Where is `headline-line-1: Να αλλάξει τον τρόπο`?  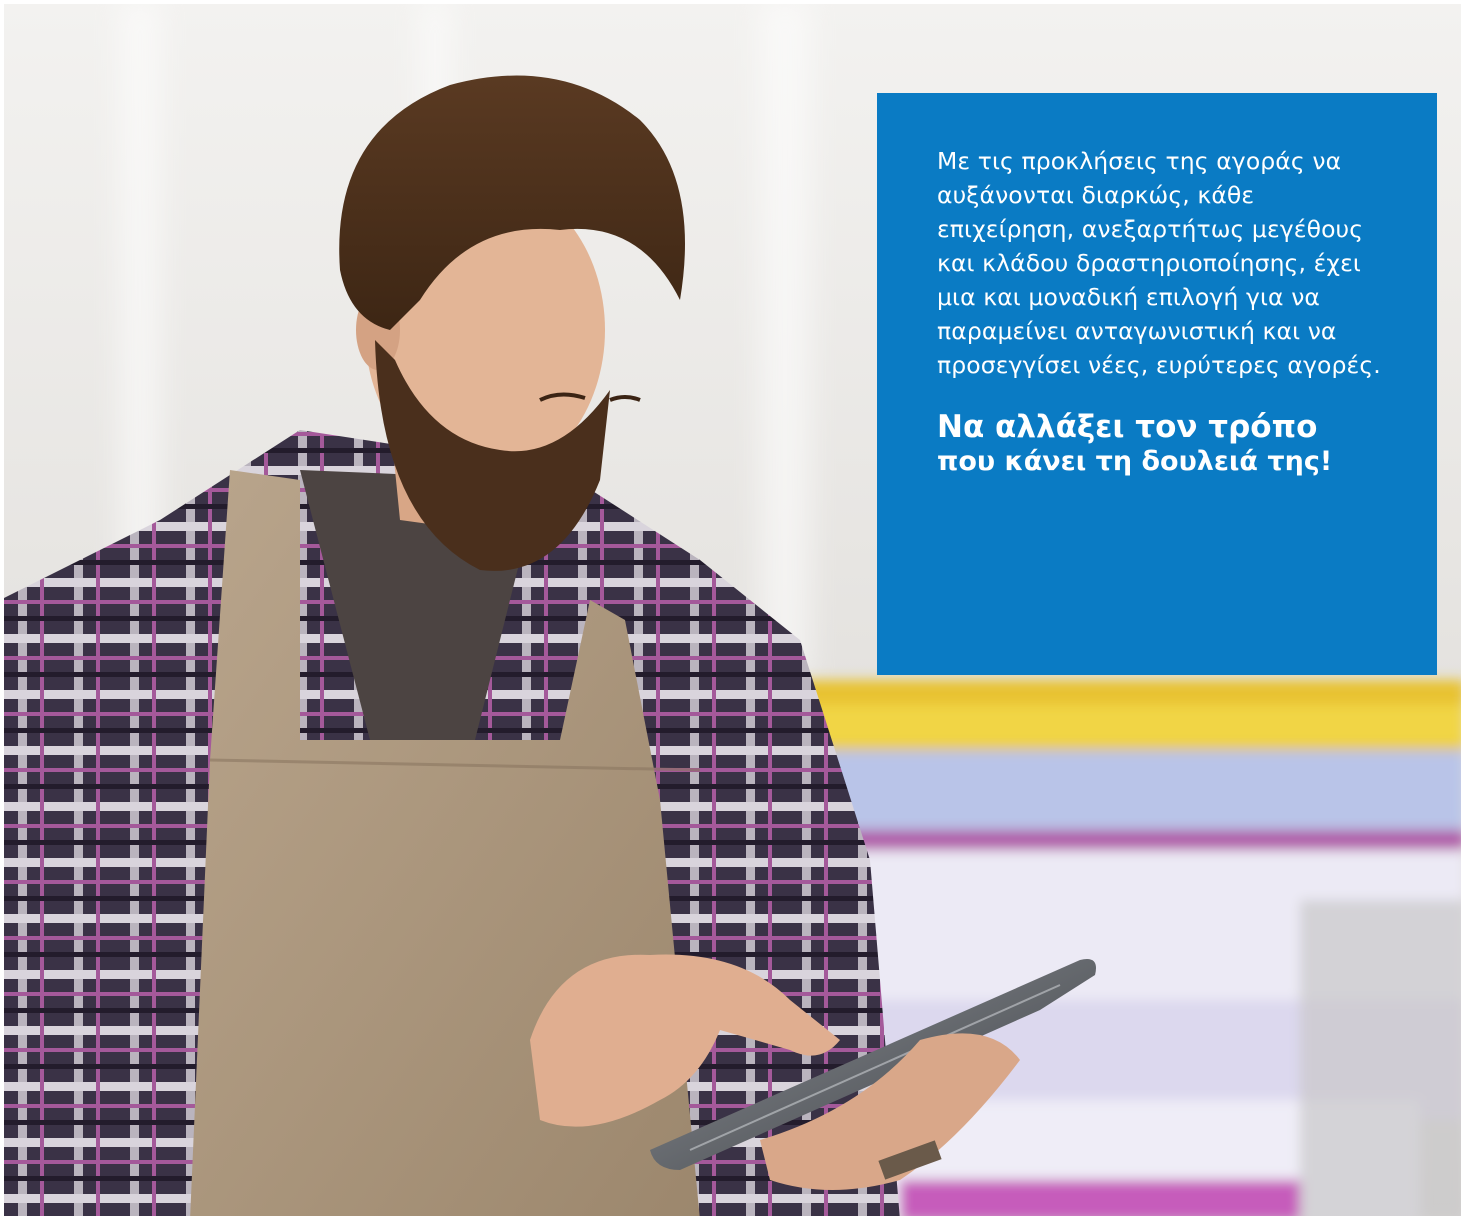
headline-line-1: Να αλλάξει τον τρόπο is located at coordinates (1127, 427).